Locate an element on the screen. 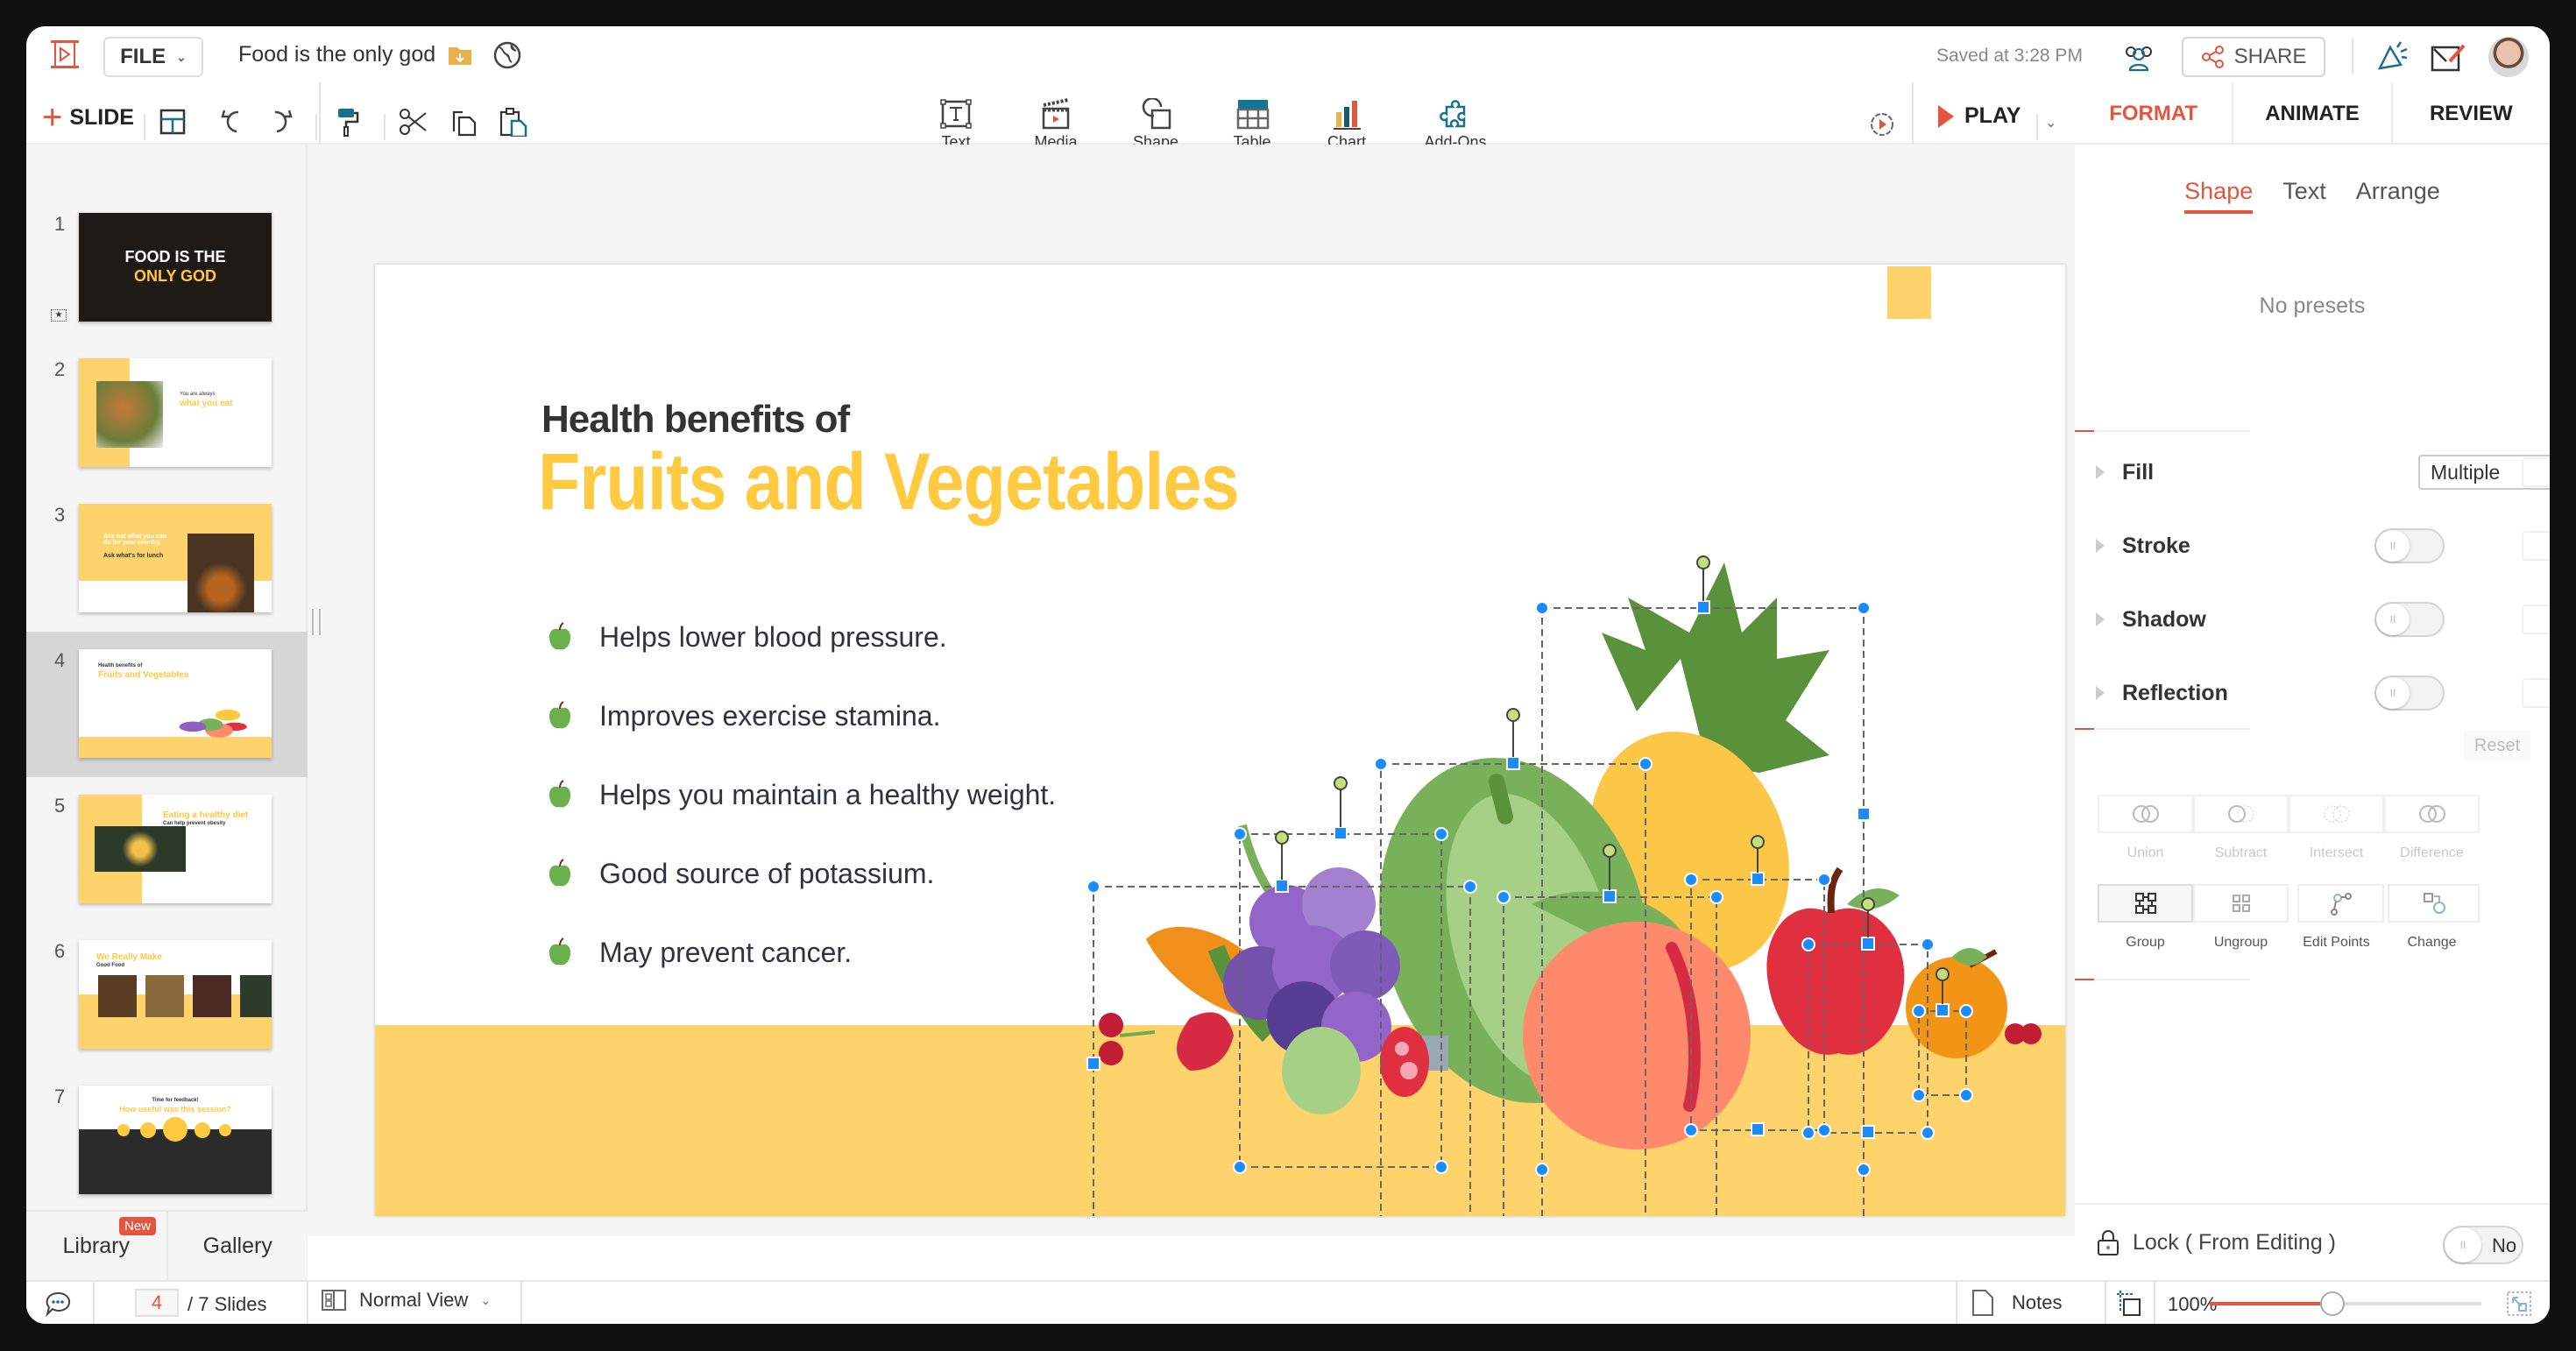 Image resolution: width=2576 pixels, height=1351 pixels. user-avatar is located at coordinates (2508, 57).